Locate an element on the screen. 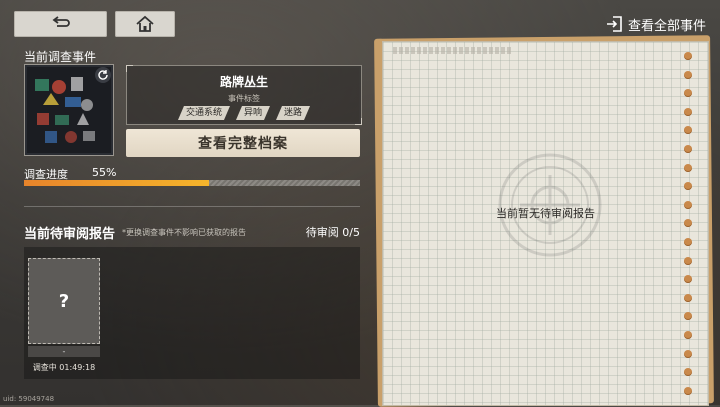 The width and height of the screenshot is (720, 407). refresh-icon is located at coordinates (103, 75).